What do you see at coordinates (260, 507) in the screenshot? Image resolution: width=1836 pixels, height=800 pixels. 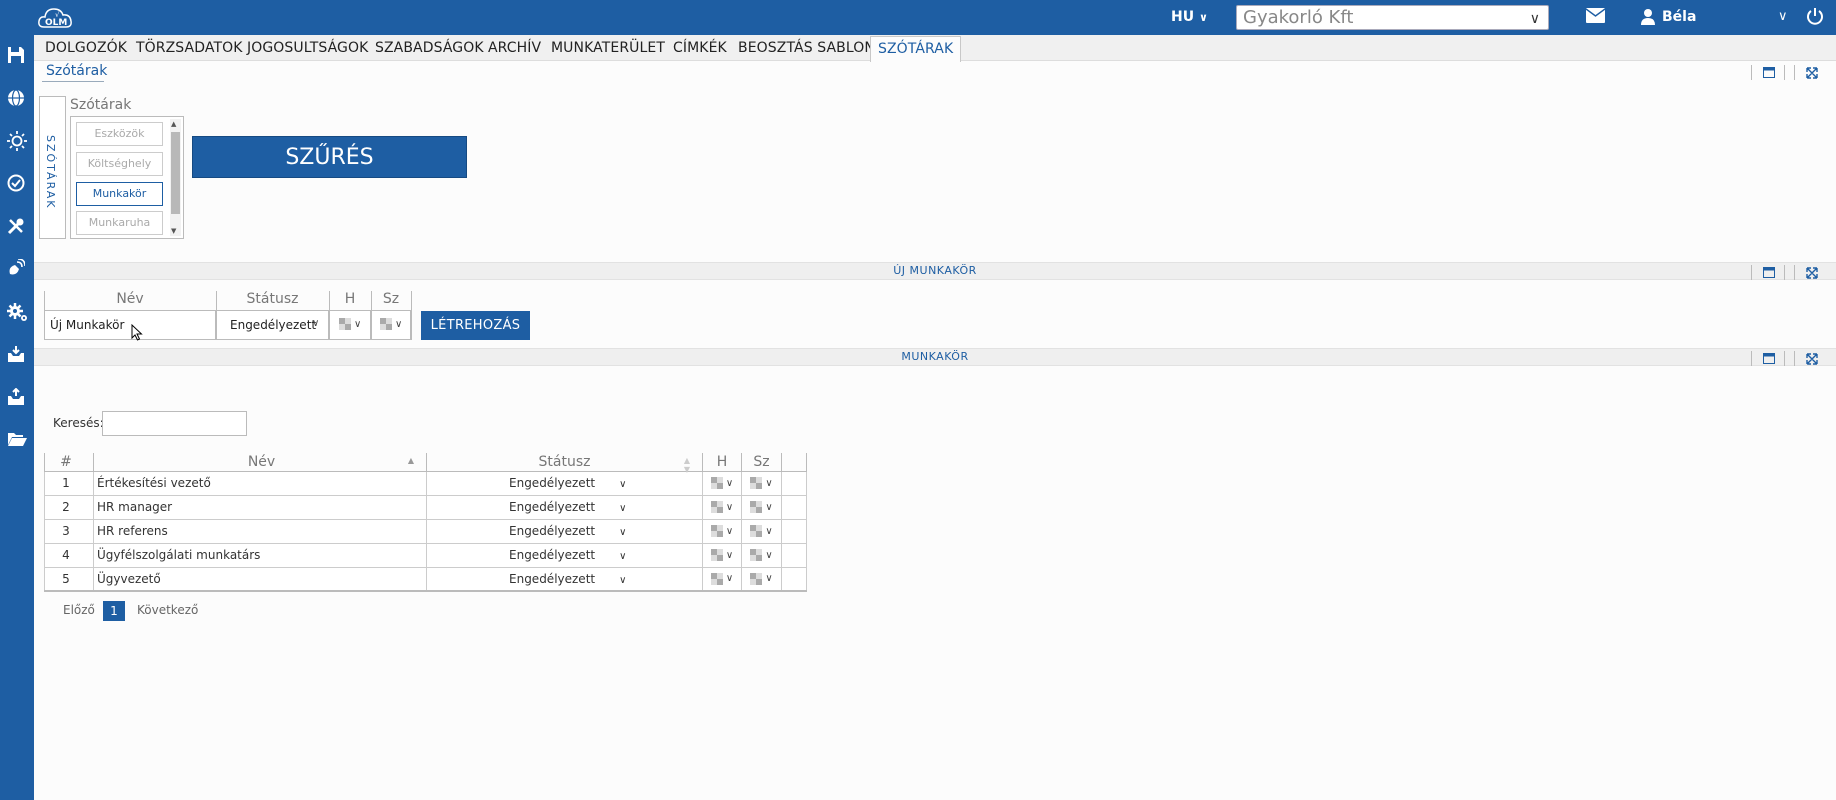 I see `row-name: HR manager` at bounding box center [260, 507].